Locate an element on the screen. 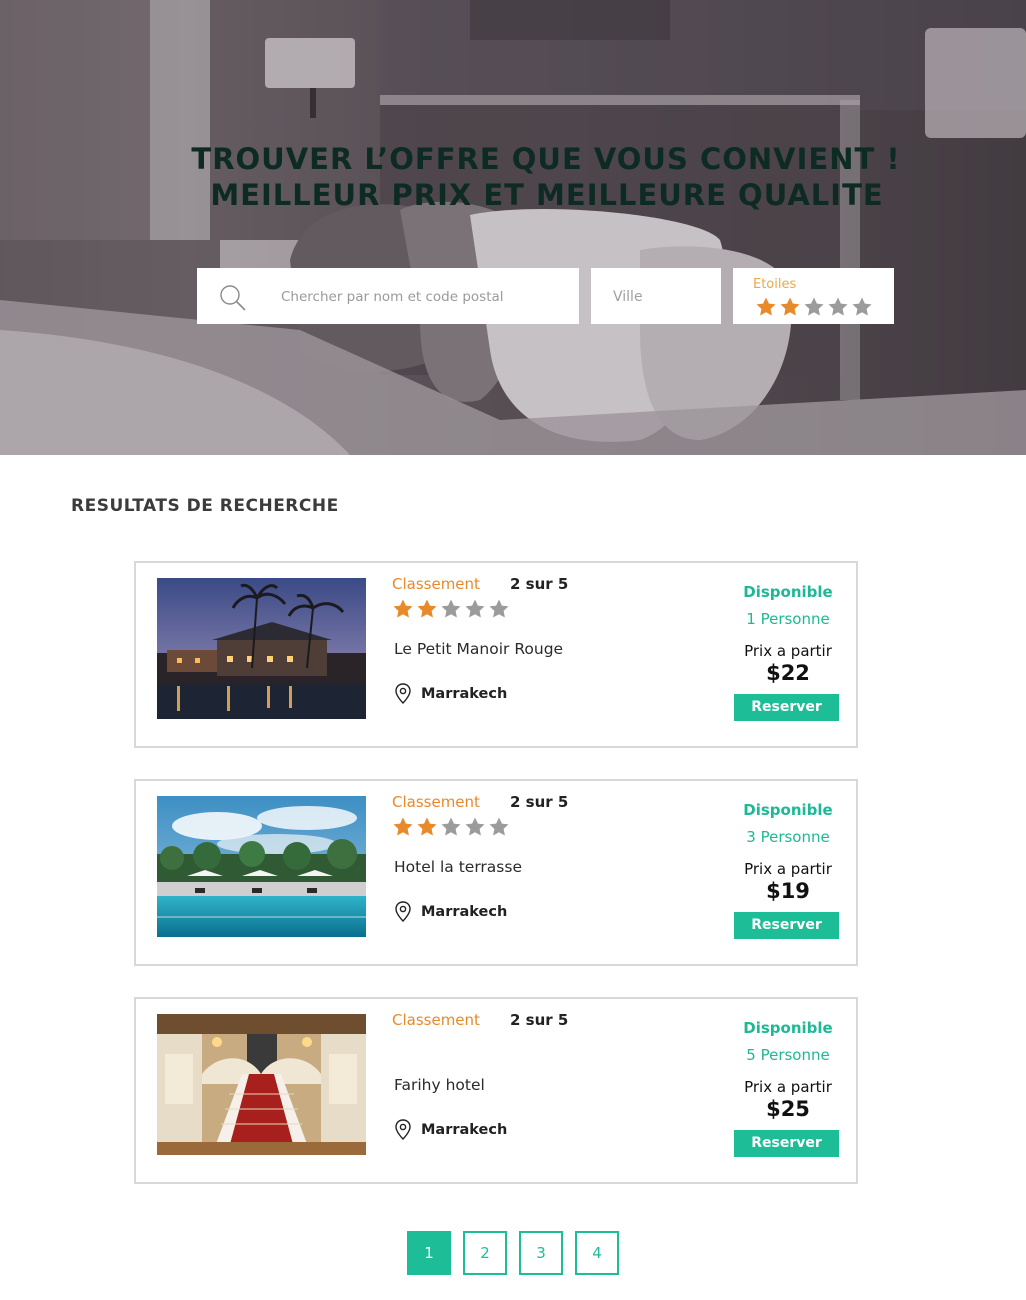 Image resolution: width=1026 pixels, height=1300 pixels. hero-title-line-1: TROUVER L’OFFRE QUE VOUS CONVIENT ! is located at coordinates (546, 159).